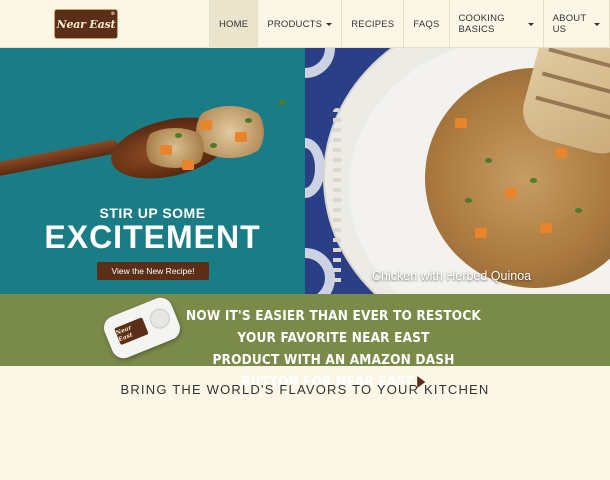 Image resolution: width=610 pixels, height=480 pixels. Describe the element at coordinates (124, 334) in the screenshot. I see `dash-logo-text: Near East` at that location.